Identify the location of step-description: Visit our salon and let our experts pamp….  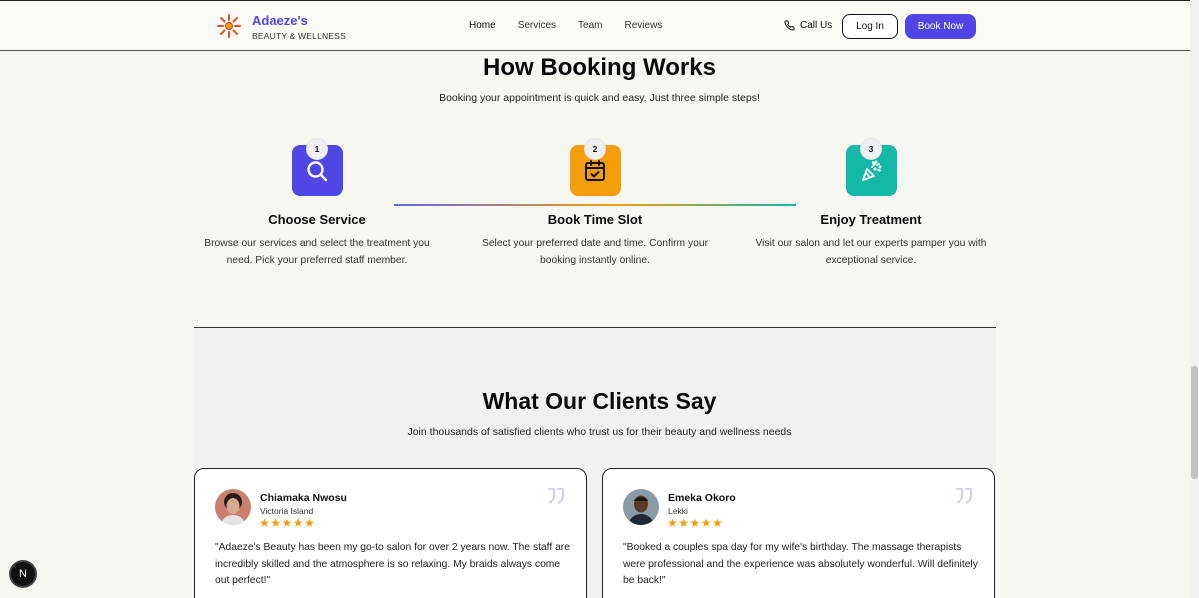
(871, 252).